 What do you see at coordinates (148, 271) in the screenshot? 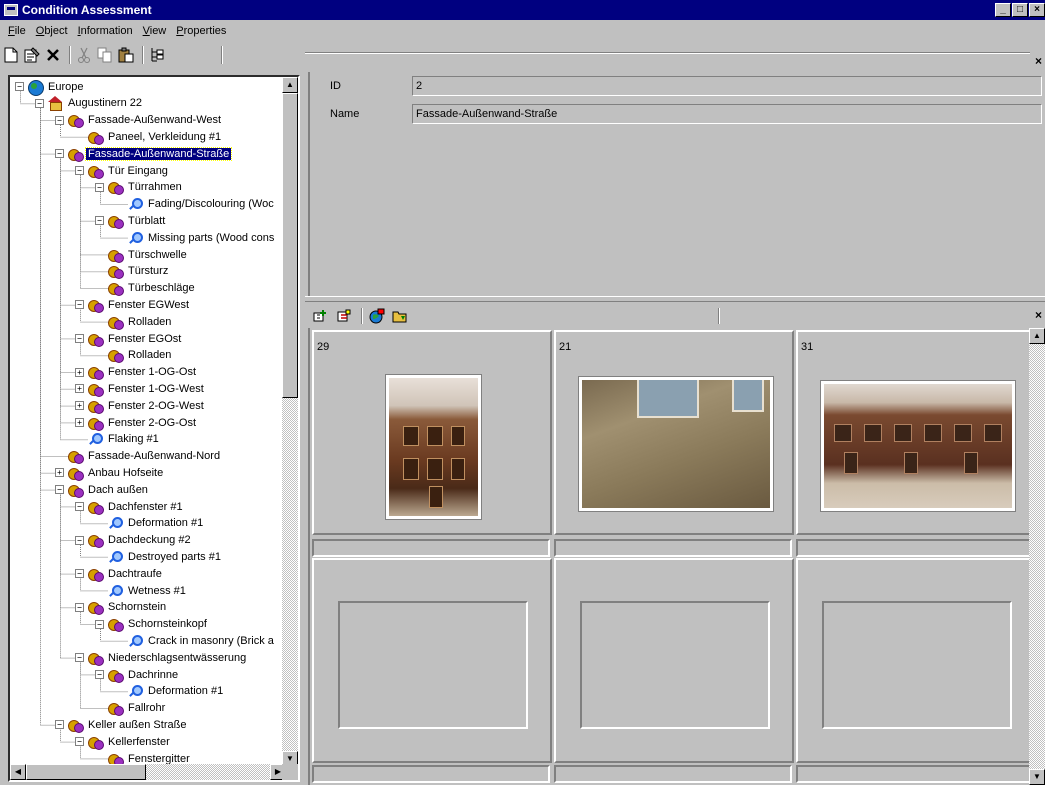
I see `tree-node-label: Türsturz` at bounding box center [148, 271].